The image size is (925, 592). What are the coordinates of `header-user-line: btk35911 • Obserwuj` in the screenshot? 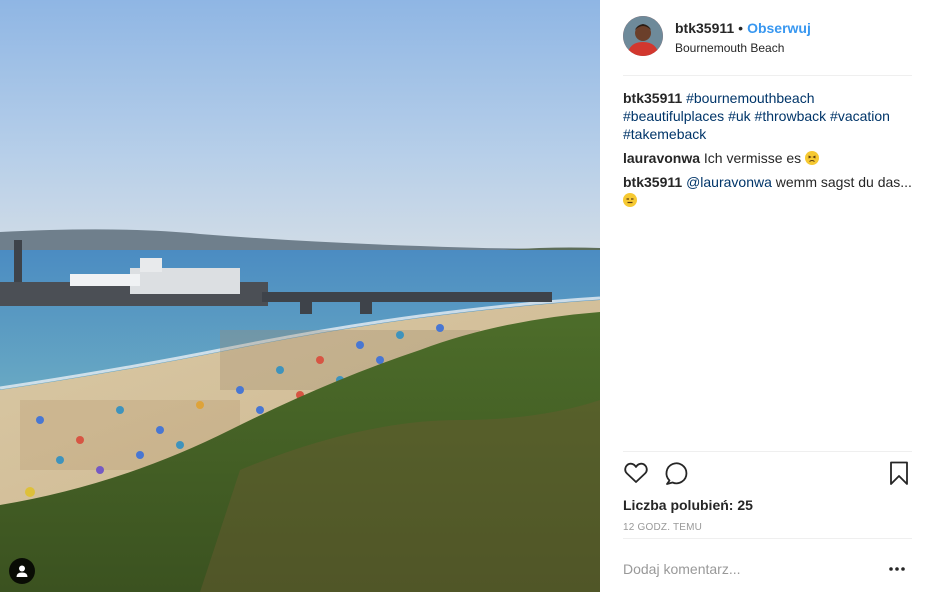 It's located at (743, 28).